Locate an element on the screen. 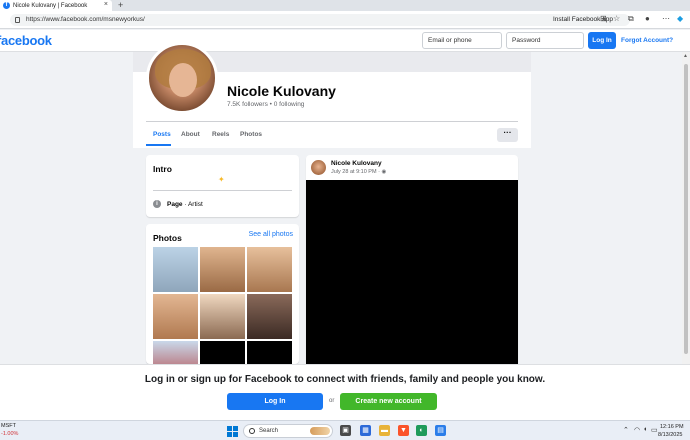 The height and width of the screenshot is (440, 690). page-category-value: · Artist is located at coordinates (192, 204).